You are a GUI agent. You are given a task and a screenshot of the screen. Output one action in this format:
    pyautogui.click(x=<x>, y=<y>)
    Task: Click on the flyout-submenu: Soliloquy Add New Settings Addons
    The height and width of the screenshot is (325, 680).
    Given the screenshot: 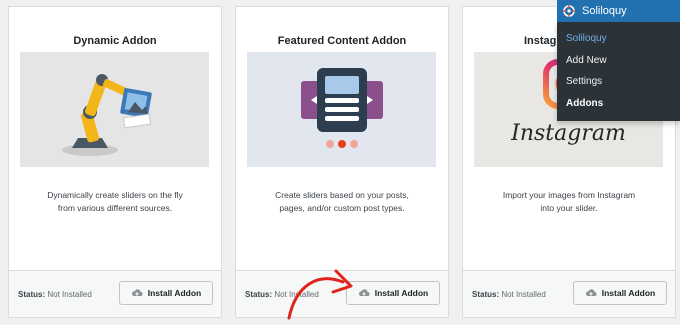 What is the action you would take?
    pyautogui.click(x=618, y=71)
    